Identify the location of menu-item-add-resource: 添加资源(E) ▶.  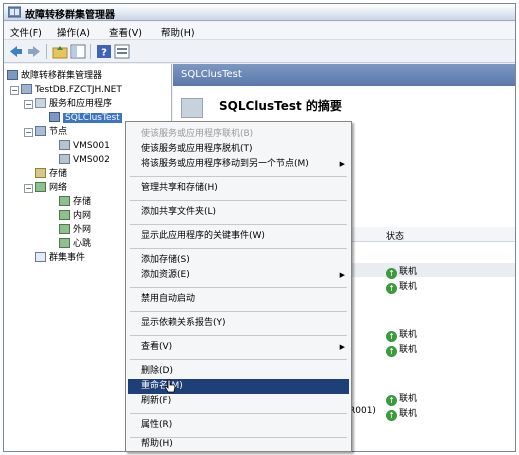
(245, 275).